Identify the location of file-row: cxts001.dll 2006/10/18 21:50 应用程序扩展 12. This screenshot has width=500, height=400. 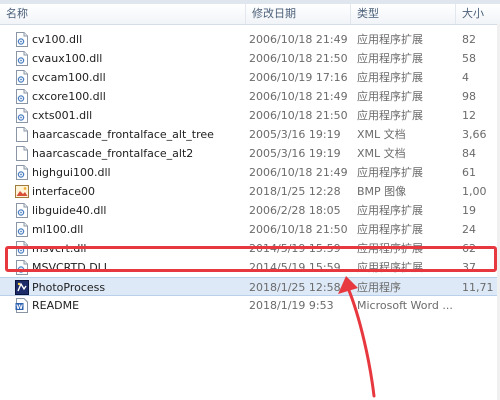
(250, 115).